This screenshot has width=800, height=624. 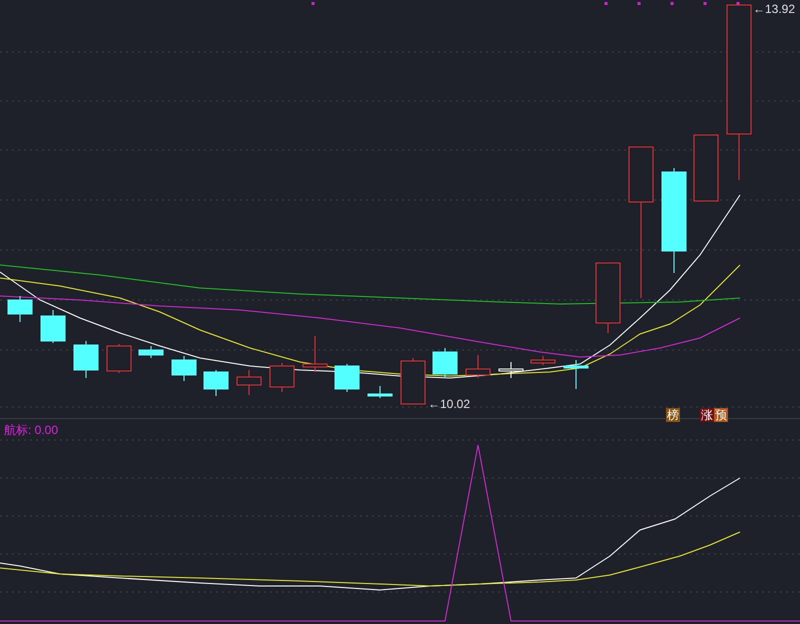 I want to click on signal-tag: 榜, so click(x=673, y=415).